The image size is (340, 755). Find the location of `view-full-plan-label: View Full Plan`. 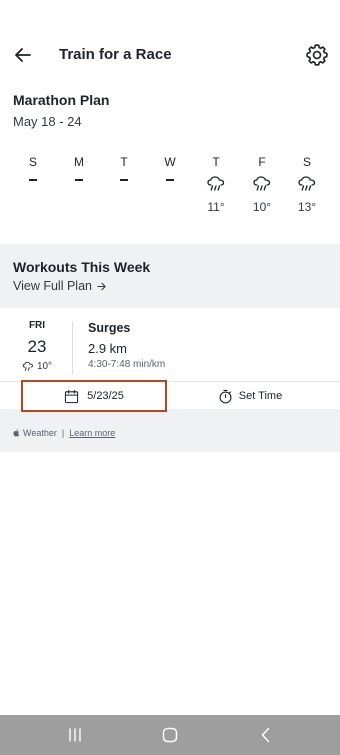

view-full-plan-label: View Full Plan is located at coordinates (52, 286).